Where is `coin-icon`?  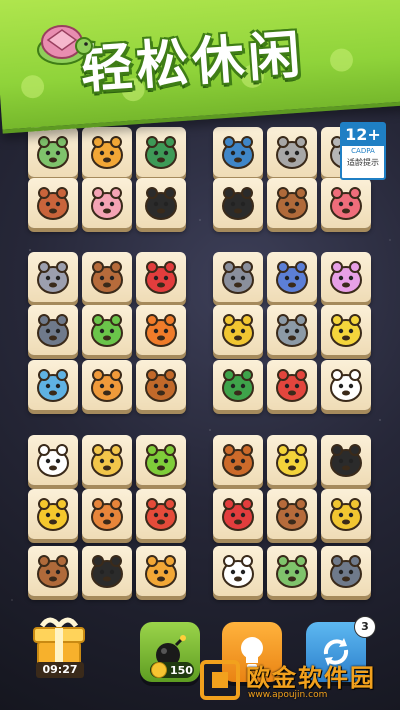
coin-icon is located at coordinates (159, 670).